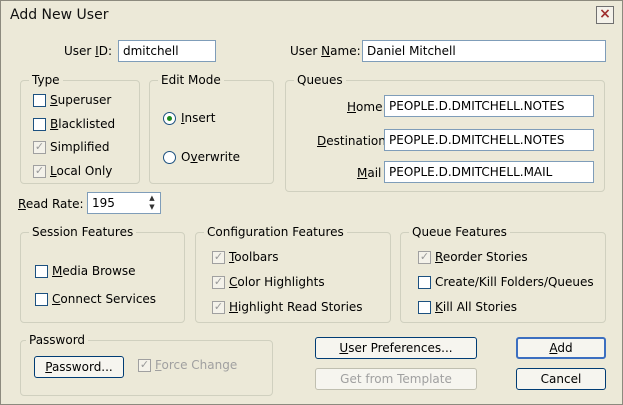 Image resolution: width=623 pixels, height=405 pixels. Describe the element at coordinates (152, 203) in the screenshot. I see `spinner-arrows-icon: ▲ ▼` at that location.